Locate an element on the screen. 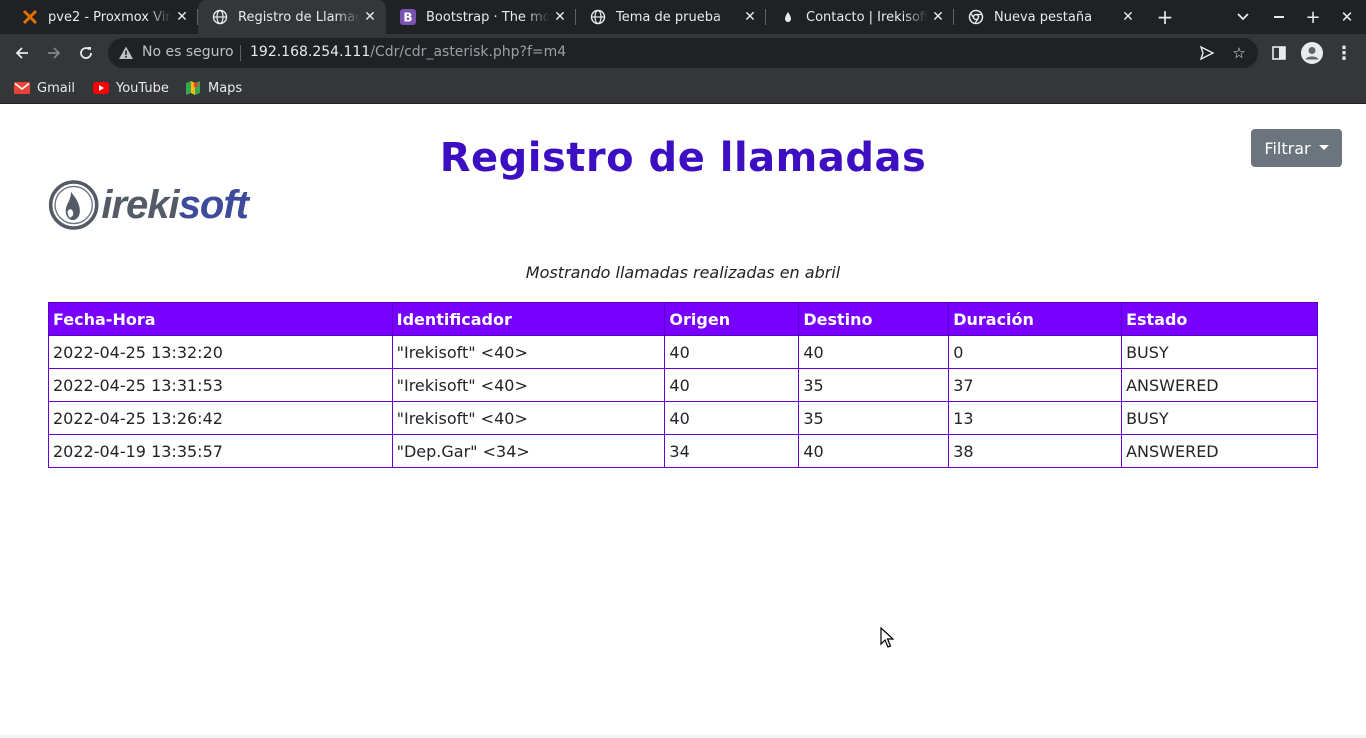 This screenshot has width=1366, height=738. header-identificador: Identificador is located at coordinates (528, 319).